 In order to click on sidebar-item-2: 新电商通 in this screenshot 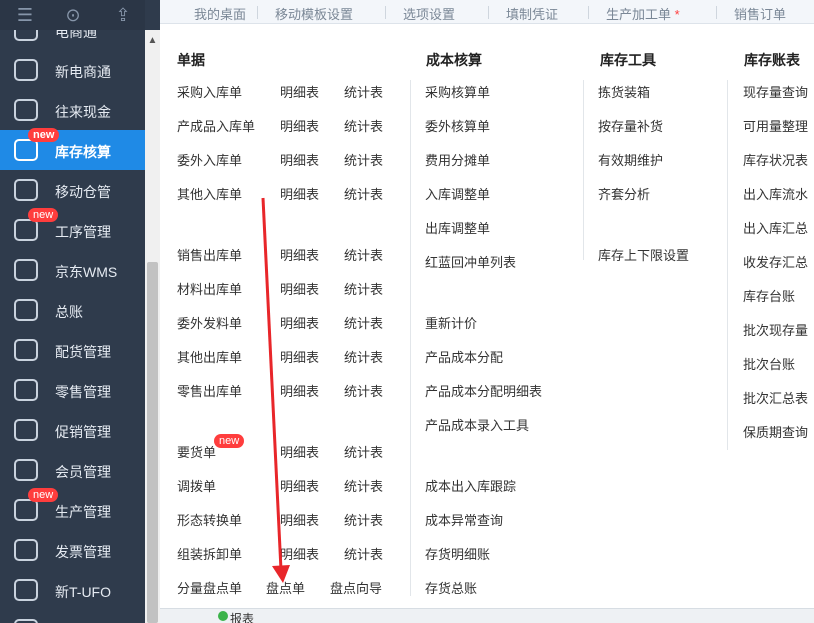, I will do `click(72, 70)`.